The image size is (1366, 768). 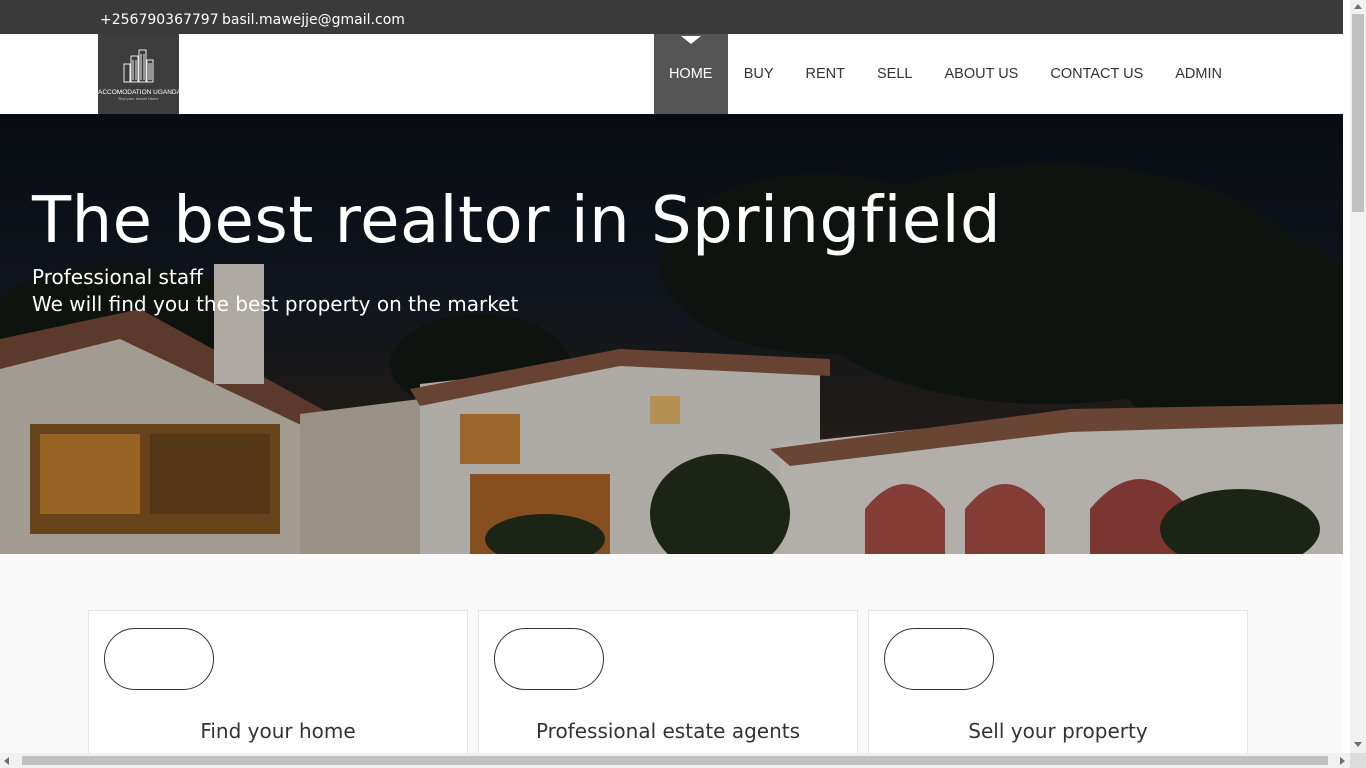 What do you see at coordinates (1358, 376) in the screenshot?
I see `vertical-scrollbar` at bounding box center [1358, 376].